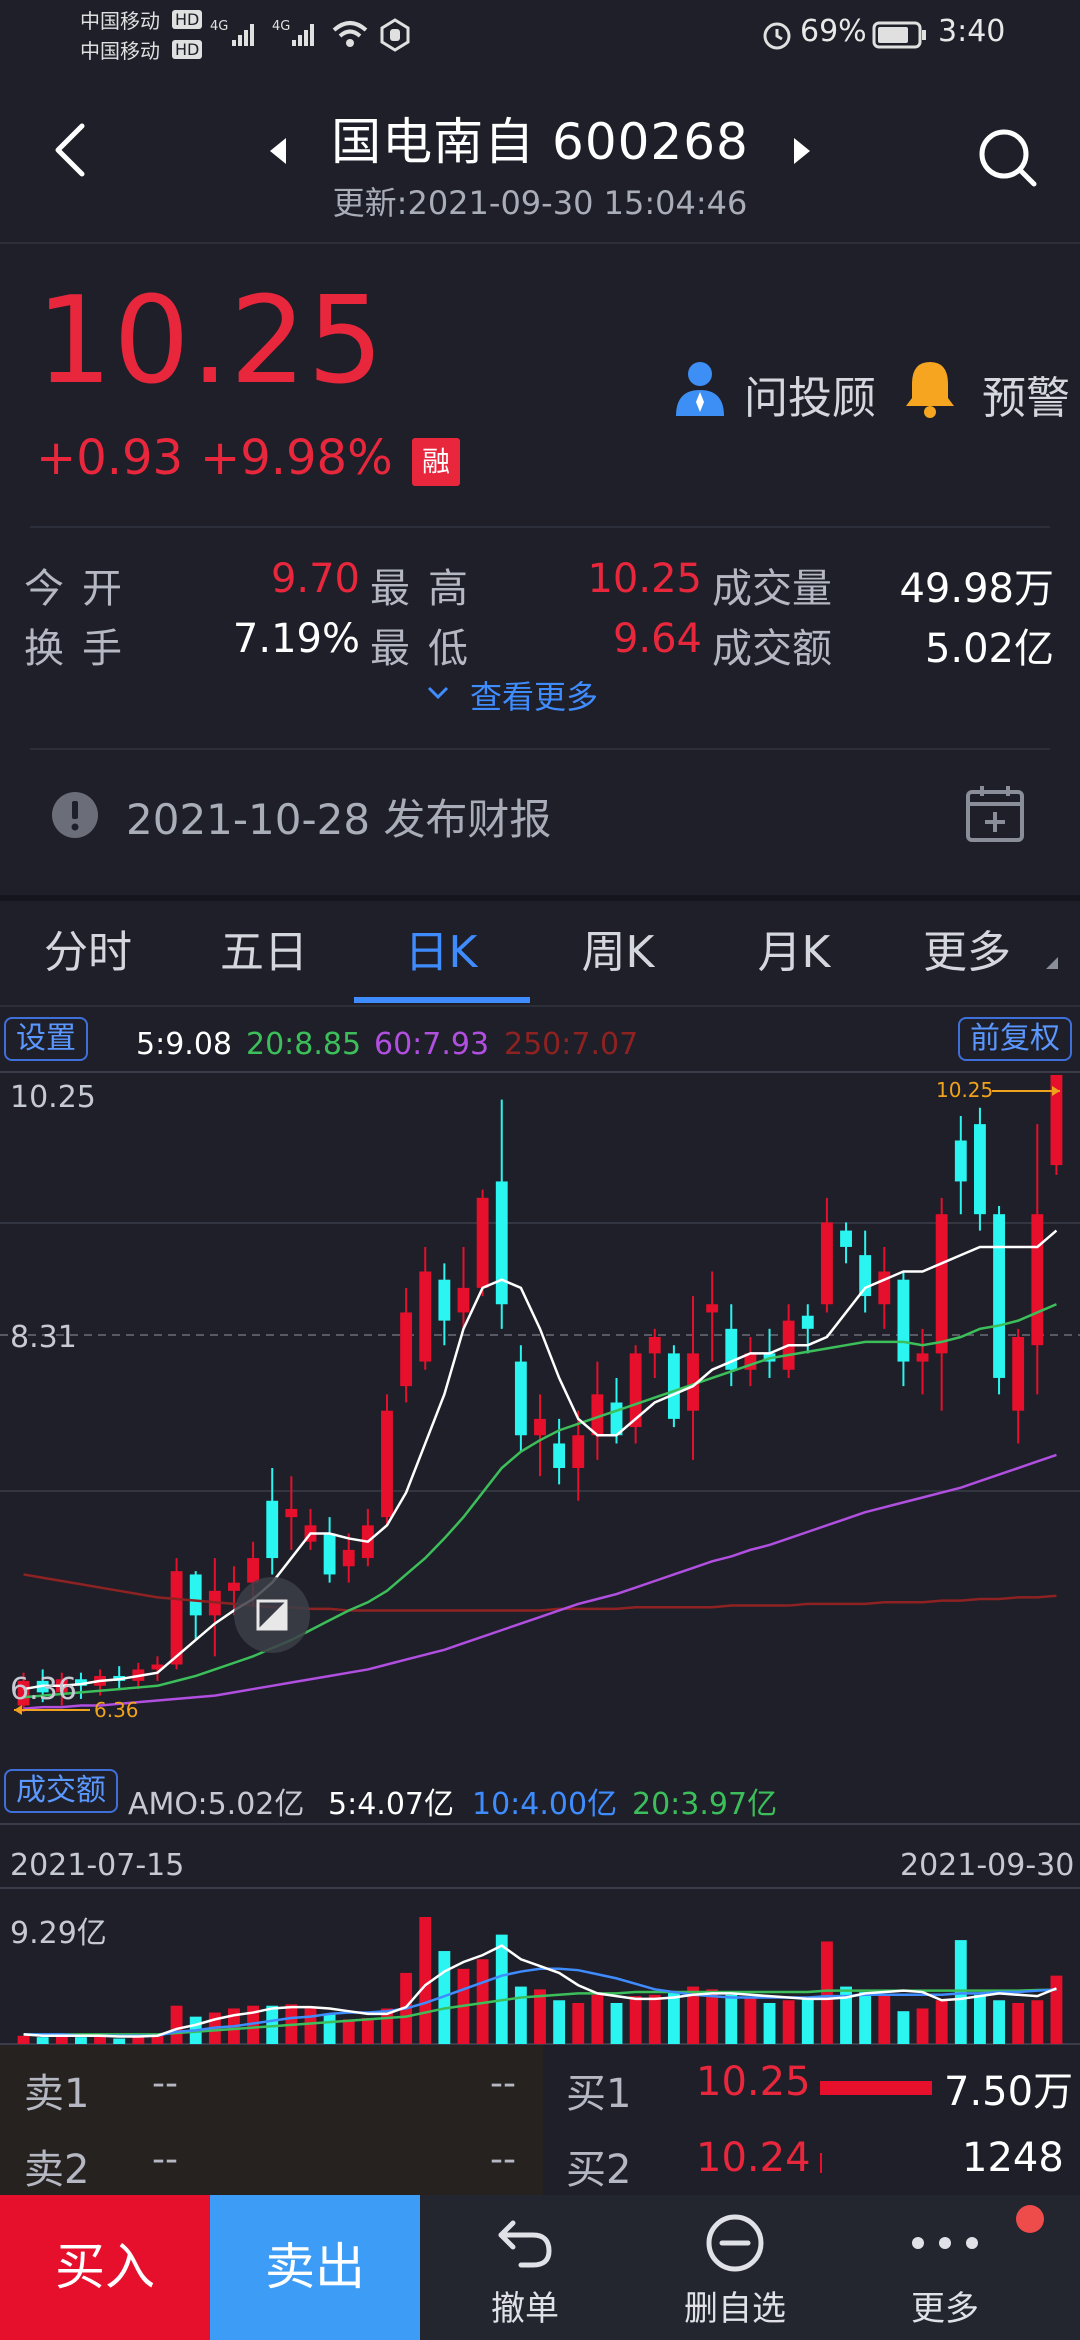 This screenshot has height=2340, width=1080. Describe the element at coordinates (88, 953) in the screenshot. I see `tab-intraday: 分时` at that location.